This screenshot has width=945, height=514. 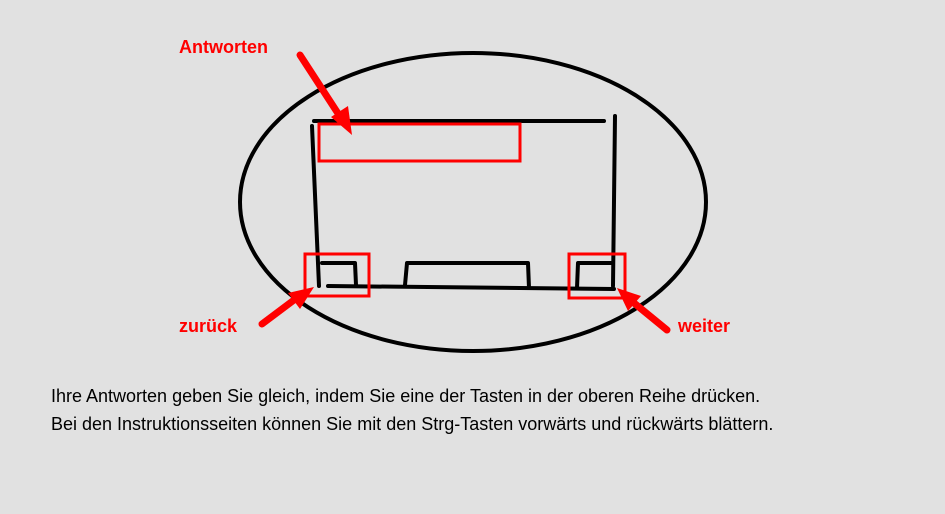 I want to click on back-label: zurück, so click(x=208, y=326).